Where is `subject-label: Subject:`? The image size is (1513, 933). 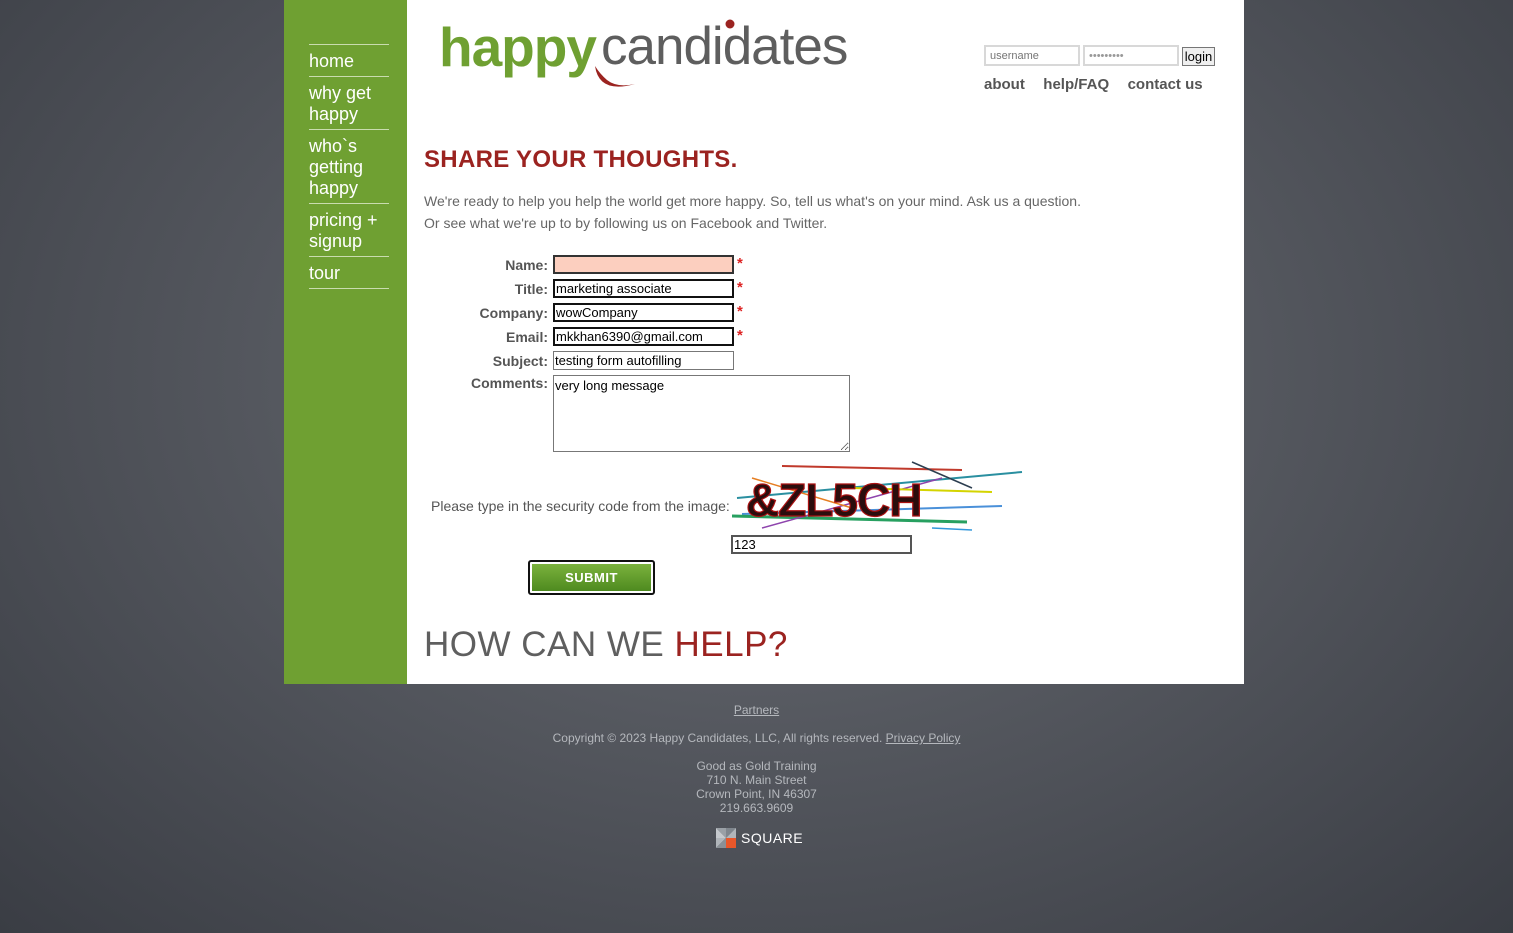
subject-label: Subject: is located at coordinates (520, 361).